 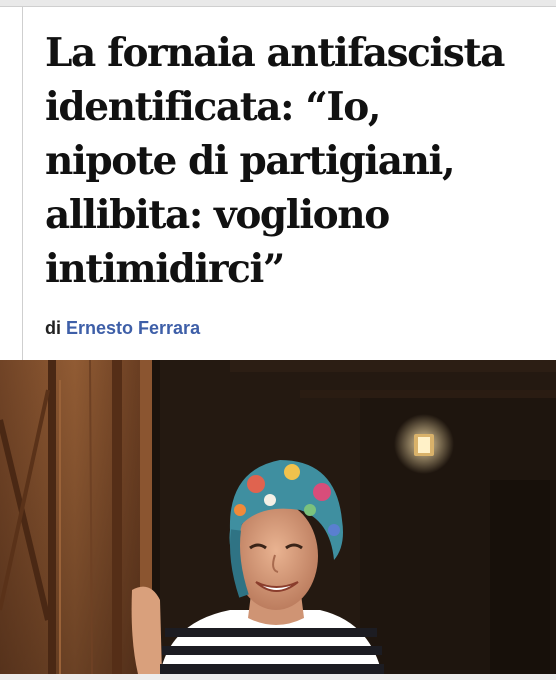 I want to click on byline-prefix: di, so click(x=53, y=328).